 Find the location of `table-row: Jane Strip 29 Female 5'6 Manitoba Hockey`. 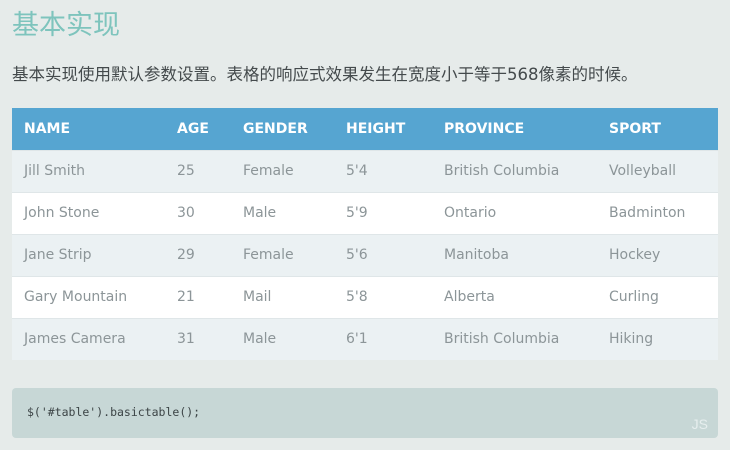

table-row: Jane Strip 29 Female 5'6 Manitoba Hockey is located at coordinates (365, 254).